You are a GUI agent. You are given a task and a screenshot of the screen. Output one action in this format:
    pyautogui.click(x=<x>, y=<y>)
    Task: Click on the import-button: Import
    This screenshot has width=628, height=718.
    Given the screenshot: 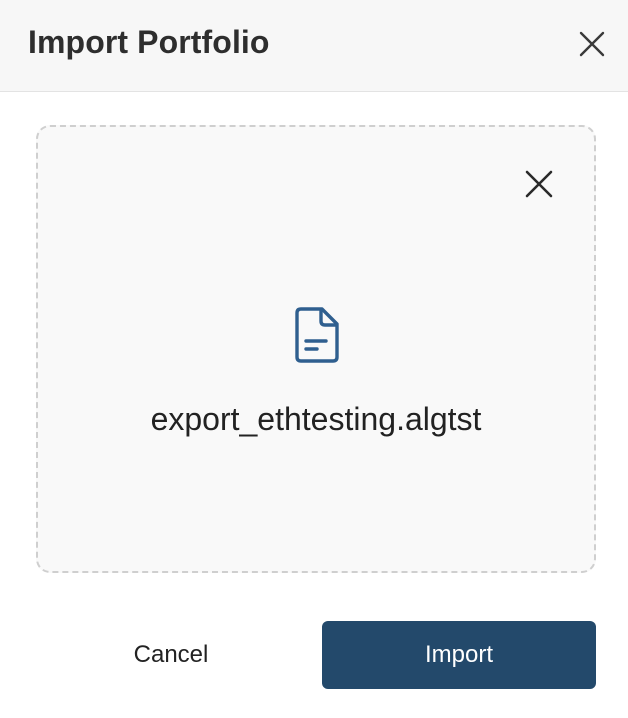 What is the action you would take?
    pyautogui.click(x=459, y=655)
    